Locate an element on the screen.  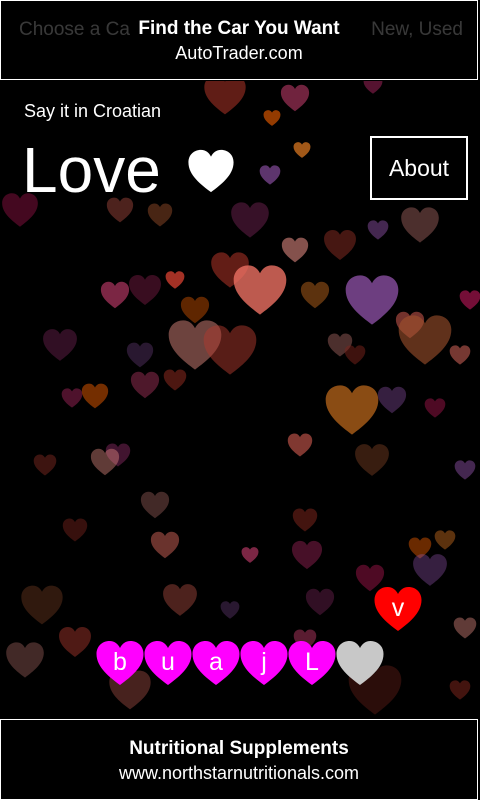
letter-tile: L is located at coordinates (312, 663).